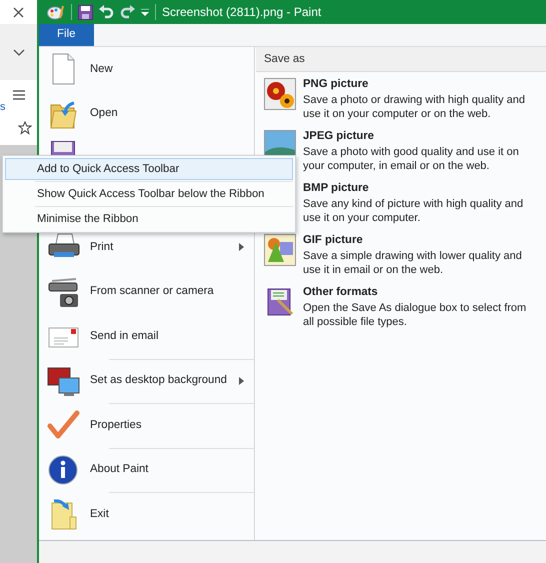 Image resolution: width=546 pixels, height=563 pixels. Describe the element at coordinates (146, 114) in the screenshot. I see `menu-item: Open` at that location.